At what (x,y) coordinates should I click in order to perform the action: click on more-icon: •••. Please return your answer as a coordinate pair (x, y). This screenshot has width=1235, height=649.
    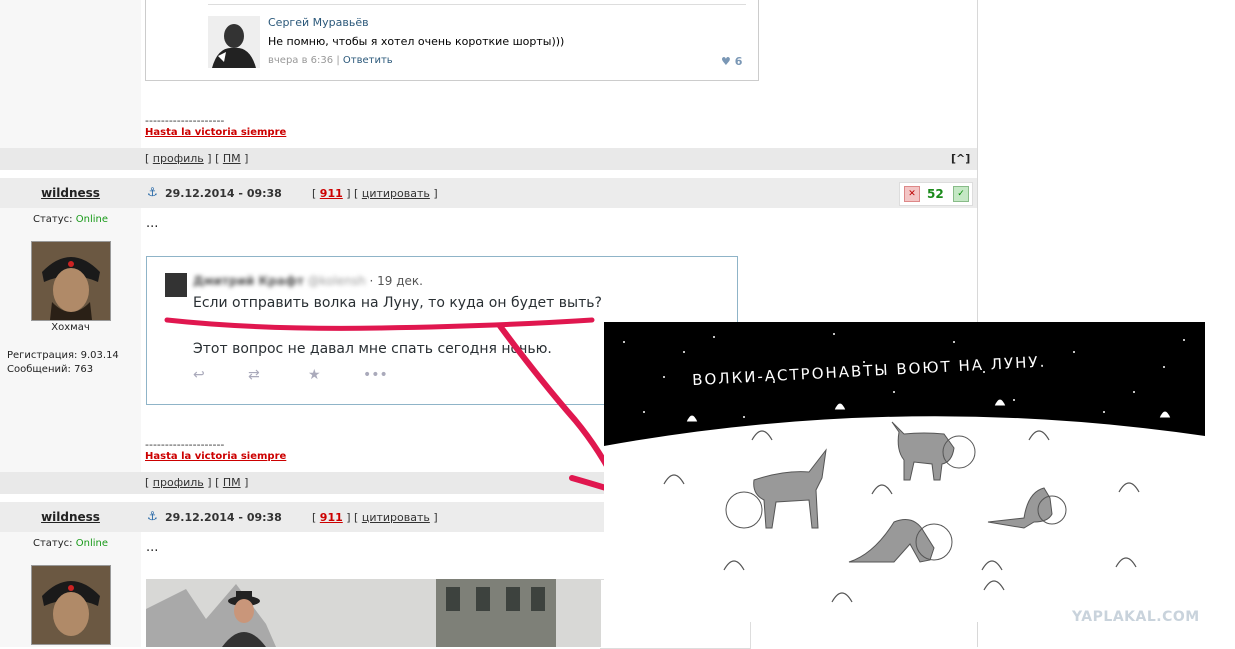
    Looking at the image, I should click on (375, 375).